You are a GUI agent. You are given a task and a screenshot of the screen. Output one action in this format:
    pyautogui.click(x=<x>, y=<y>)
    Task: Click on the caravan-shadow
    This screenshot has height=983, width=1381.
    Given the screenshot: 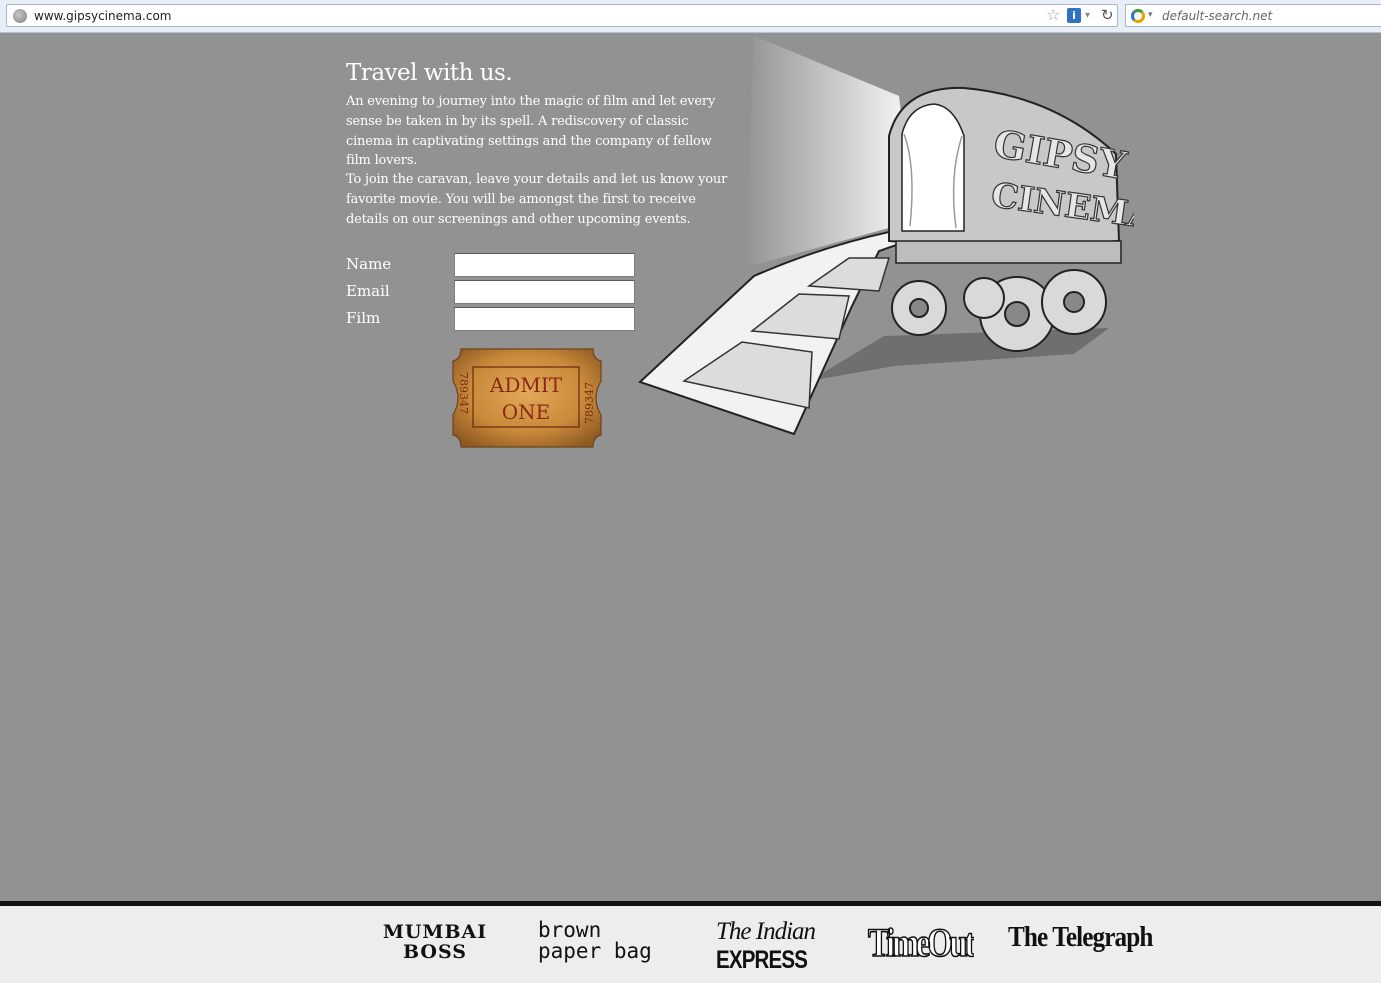 What is the action you would take?
    pyautogui.click(x=959, y=354)
    